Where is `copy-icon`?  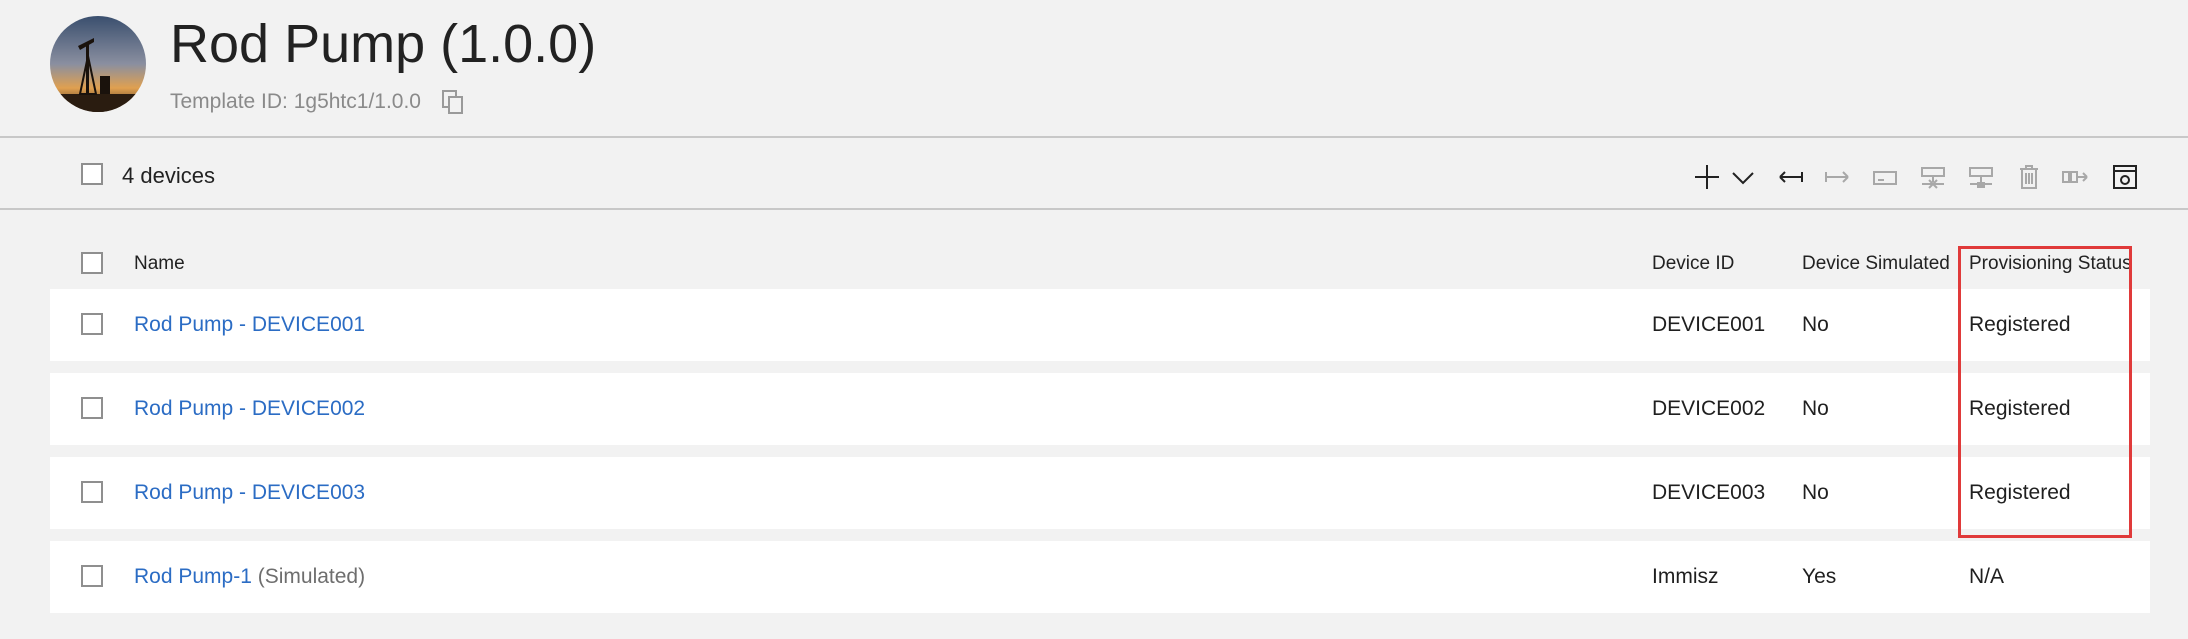
copy-icon is located at coordinates (453, 102).